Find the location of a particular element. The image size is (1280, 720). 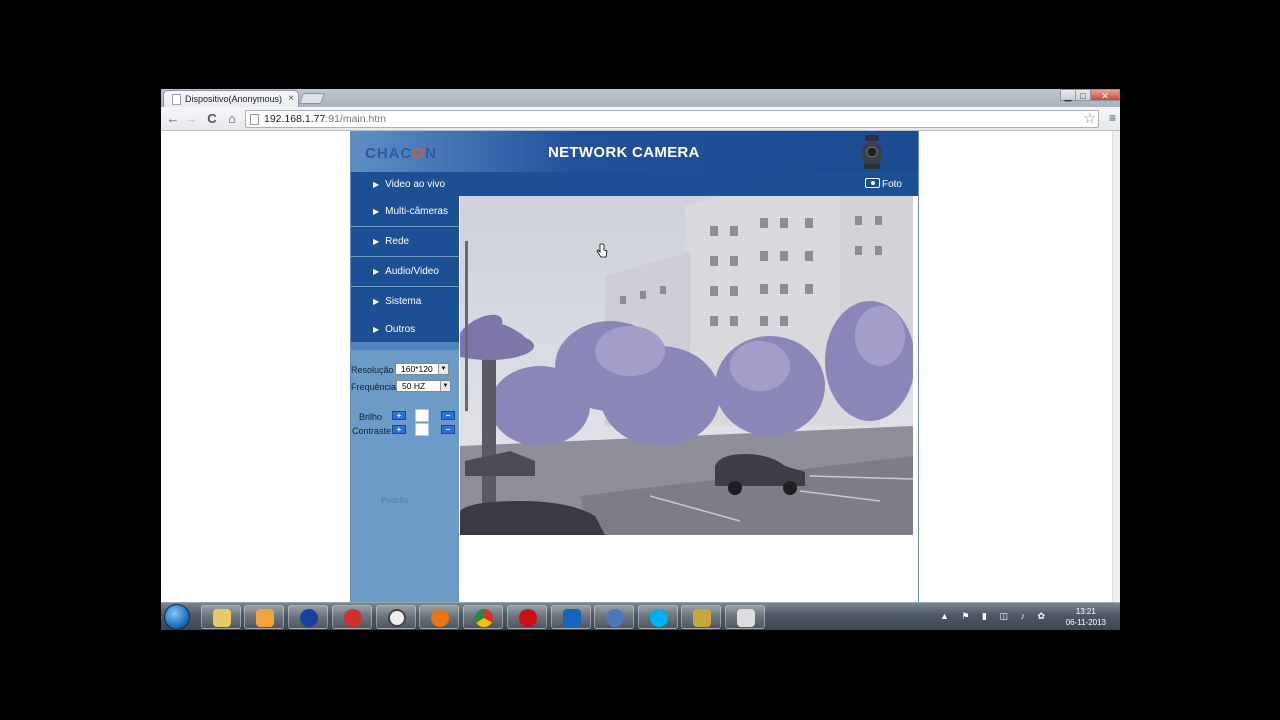

home-icon: ⌂ is located at coordinates (232, 119).